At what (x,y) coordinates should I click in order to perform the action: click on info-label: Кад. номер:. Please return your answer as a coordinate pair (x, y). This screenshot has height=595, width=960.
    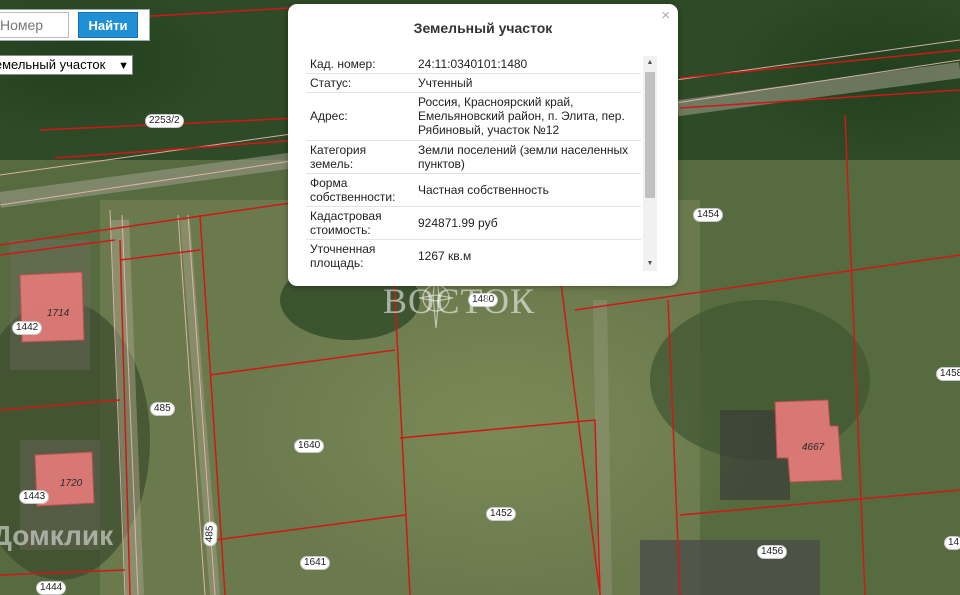
    Looking at the image, I should click on (360, 65).